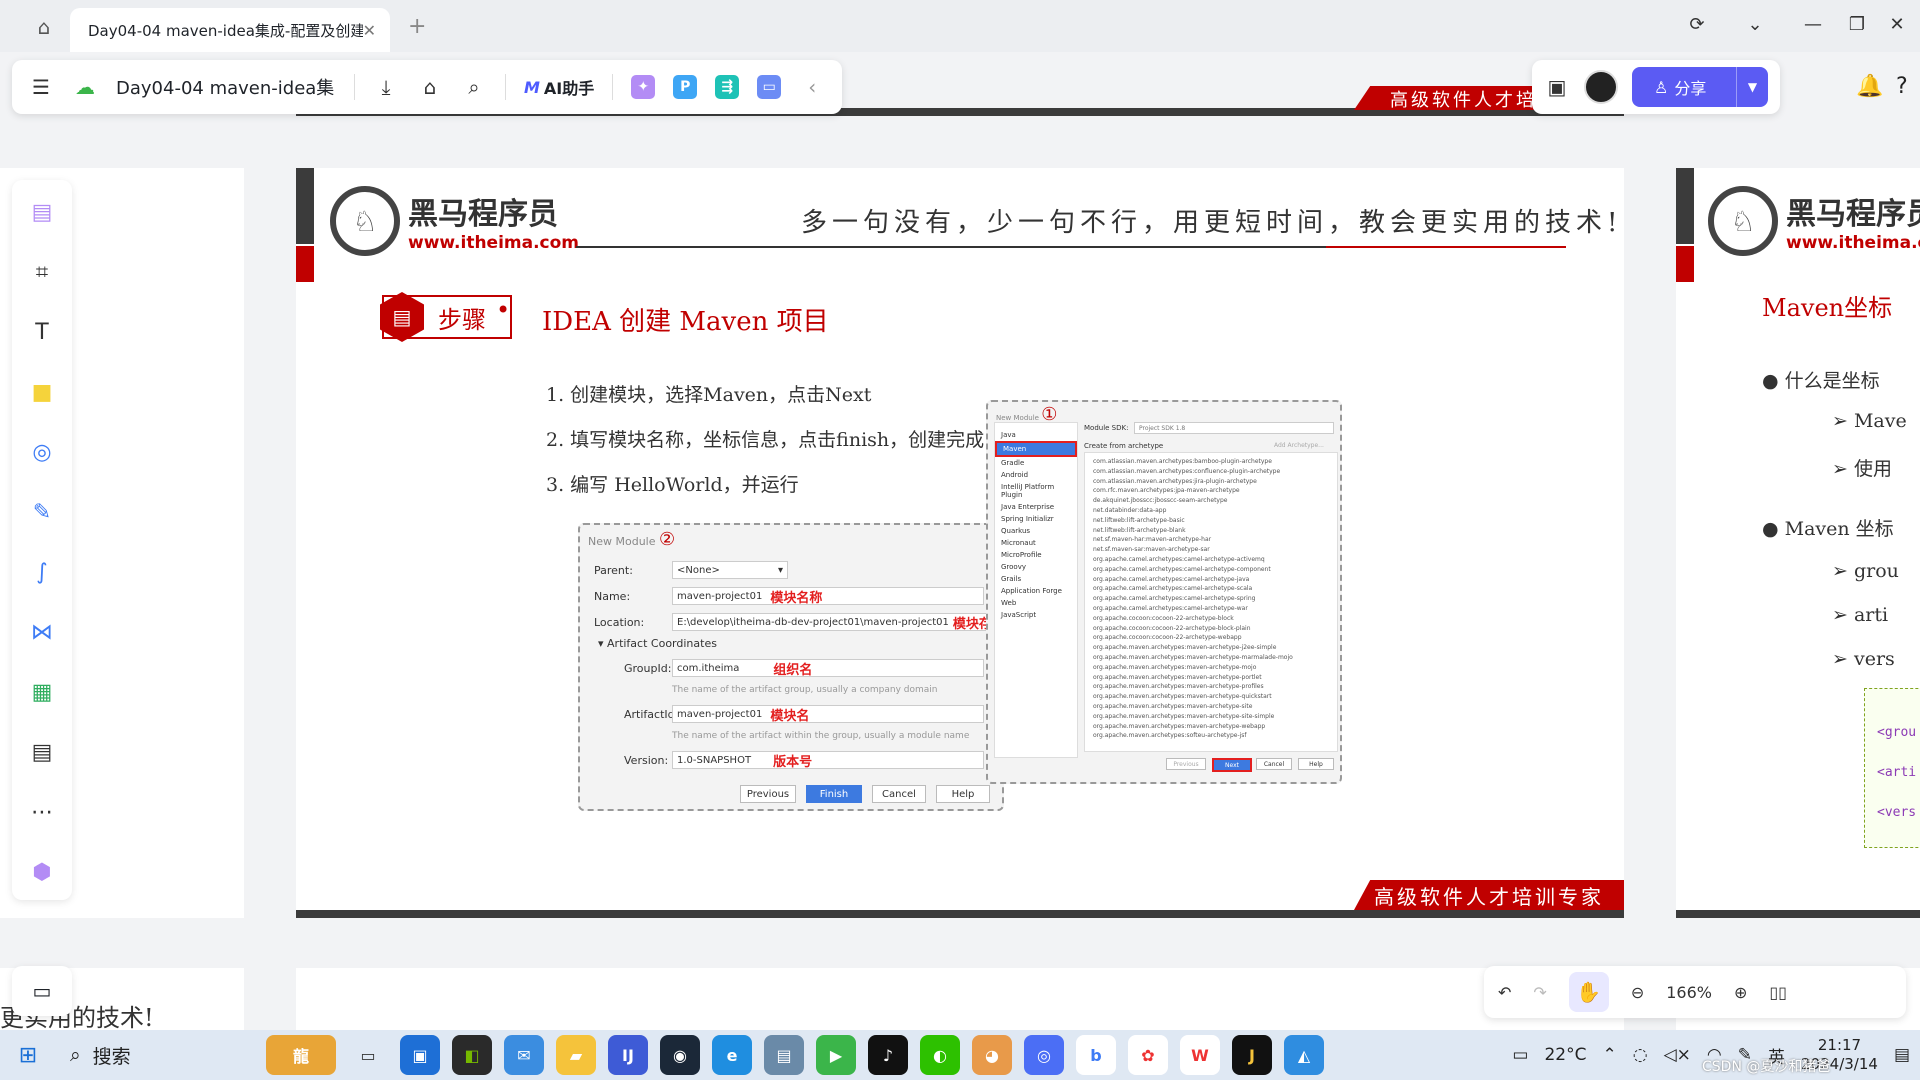 This screenshot has width=1920, height=1080. Describe the element at coordinates (1640, 1055) in the screenshot. I see `network-icon: ◌` at that location.